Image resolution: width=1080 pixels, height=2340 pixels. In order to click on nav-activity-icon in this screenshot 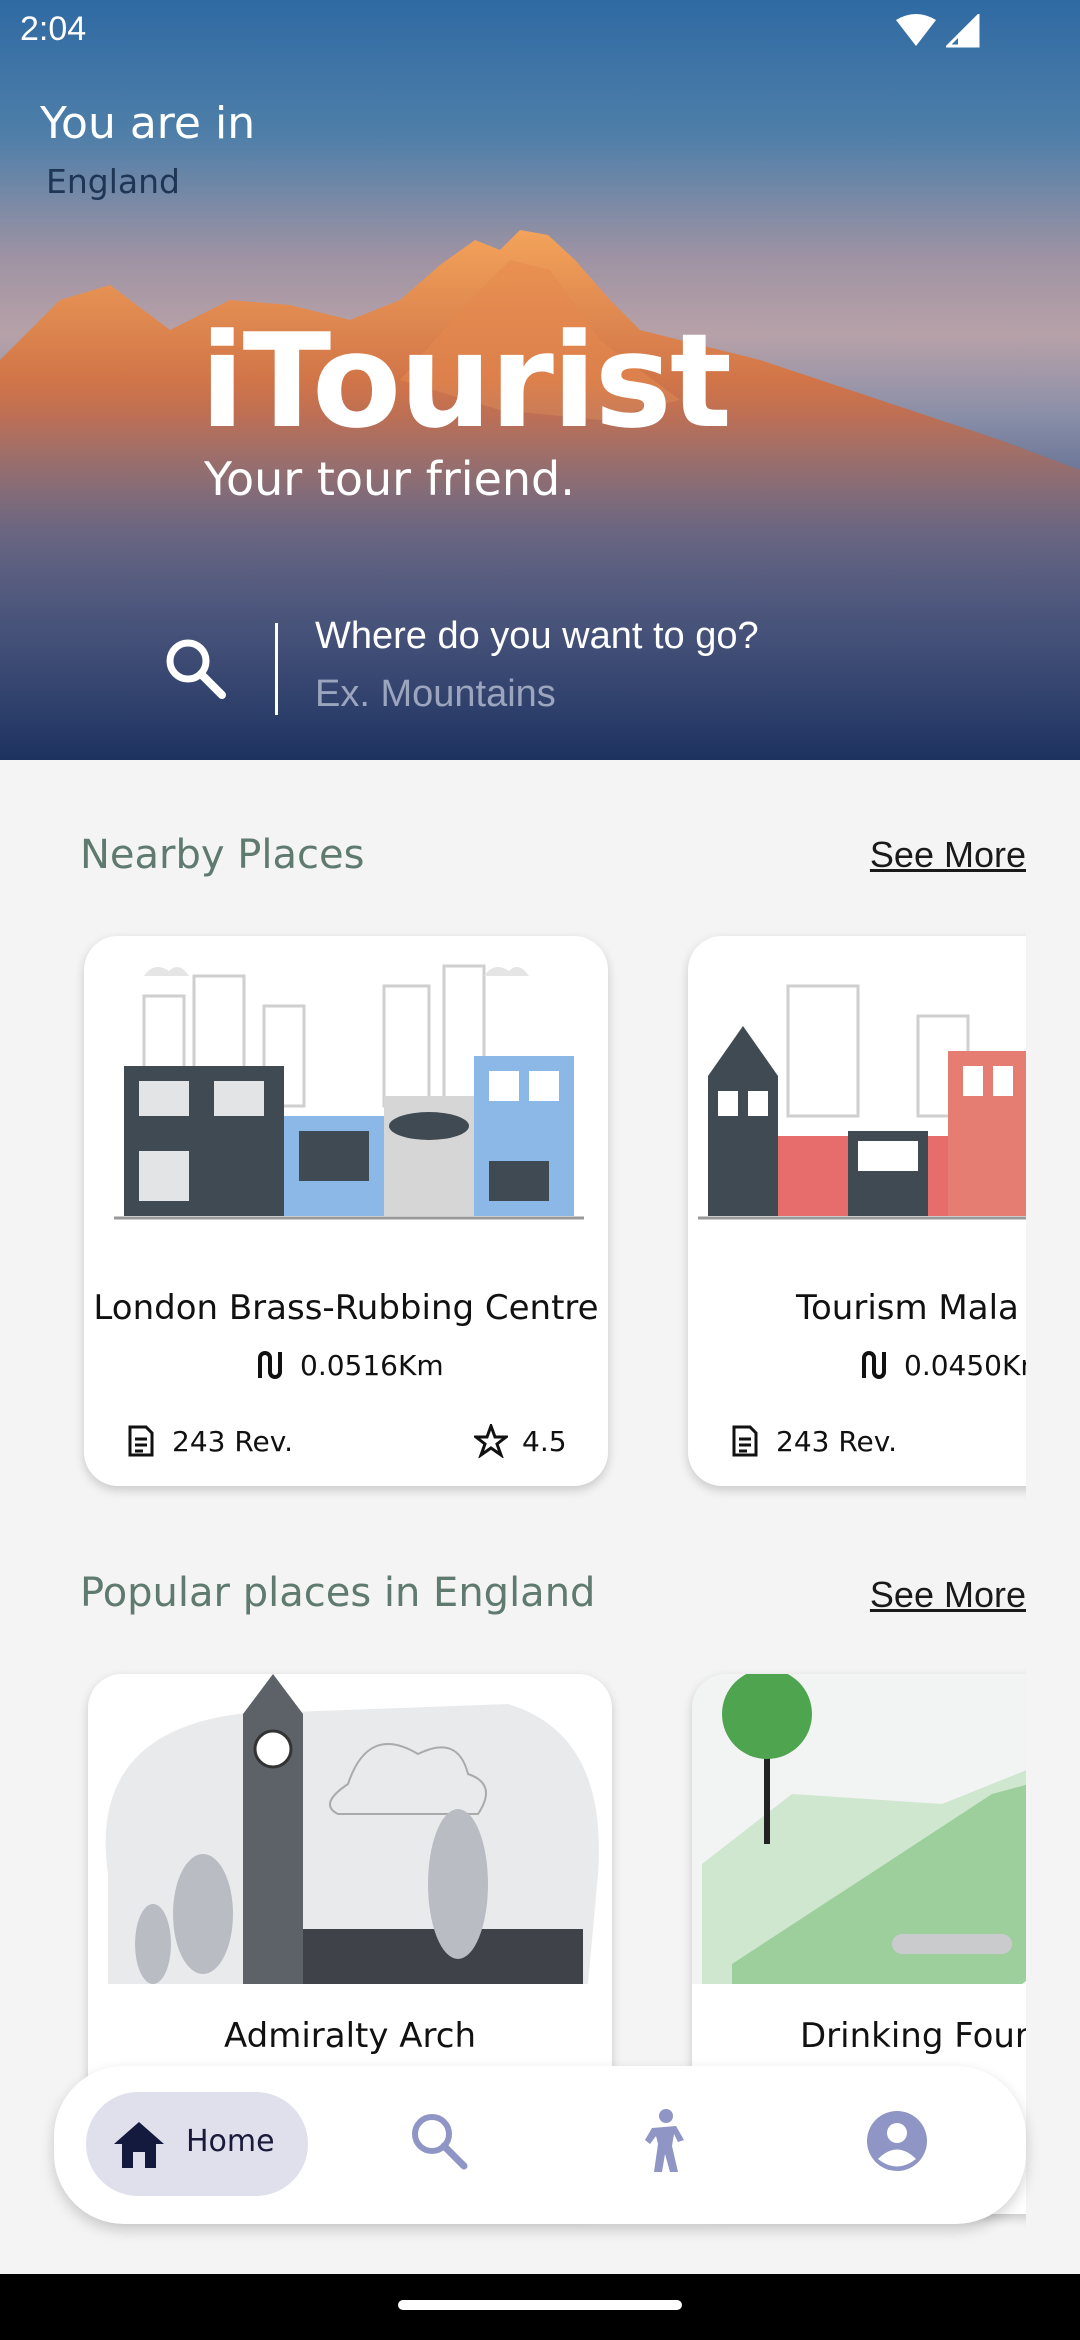, I will do `click(667, 2141)`.